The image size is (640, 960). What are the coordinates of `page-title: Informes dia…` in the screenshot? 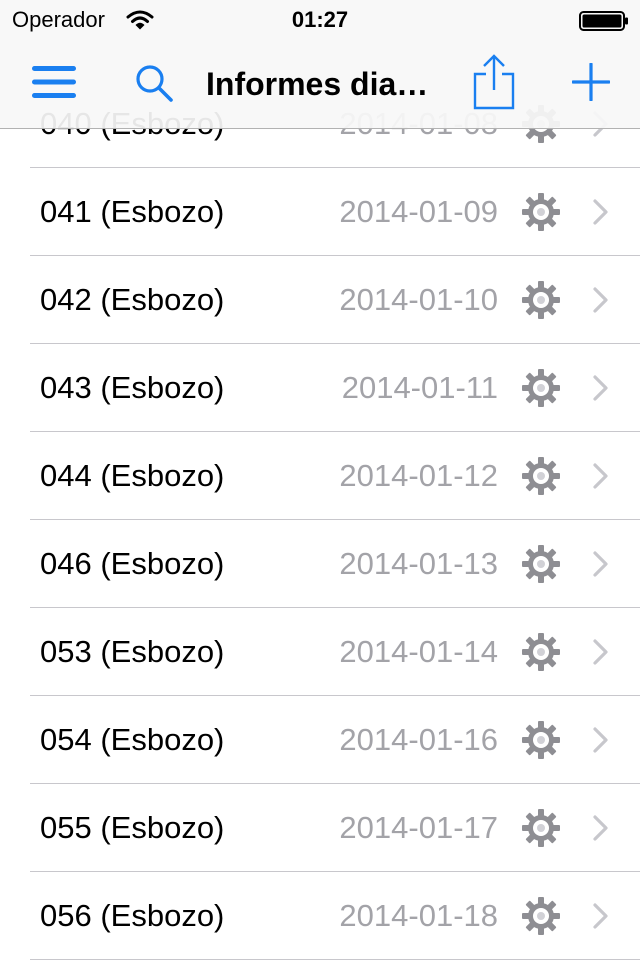 It's located at (317, 84).